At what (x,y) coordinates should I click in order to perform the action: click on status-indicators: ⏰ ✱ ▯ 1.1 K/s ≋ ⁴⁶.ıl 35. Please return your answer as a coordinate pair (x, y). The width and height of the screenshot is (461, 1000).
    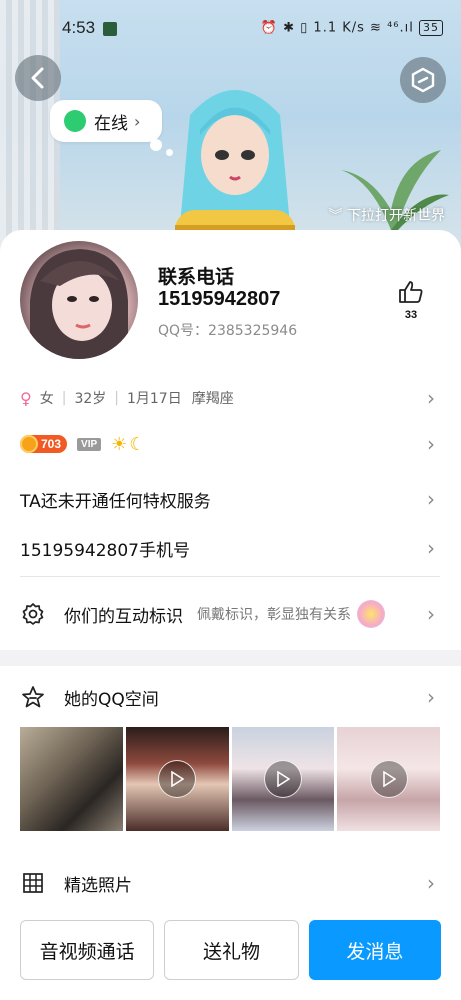
    Looking at the image, I should click on (352, 28).